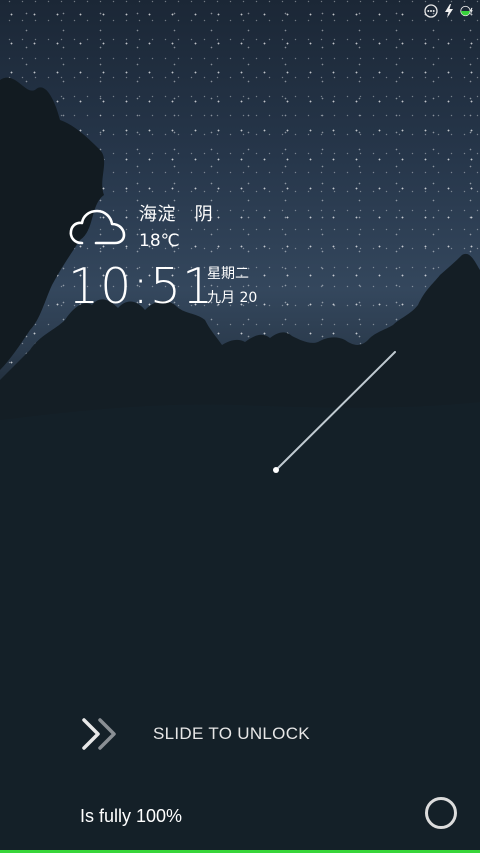 The height and width of the screenshot is (853, 480). Describe the element at coordinates (232, 298) in the screenshot. I see `date: 九月 20` at that location.